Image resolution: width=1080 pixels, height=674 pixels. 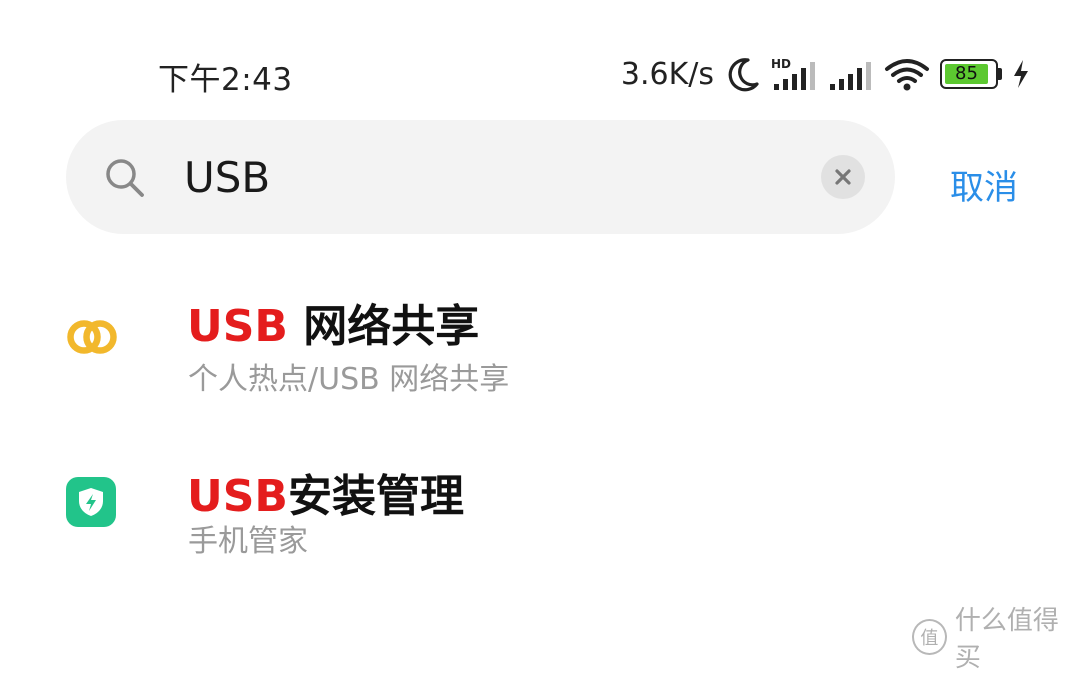 What do you see at coordinates (743, 75) in the screenshot?
I see `moon-icon` at bounding box center [743, 75].